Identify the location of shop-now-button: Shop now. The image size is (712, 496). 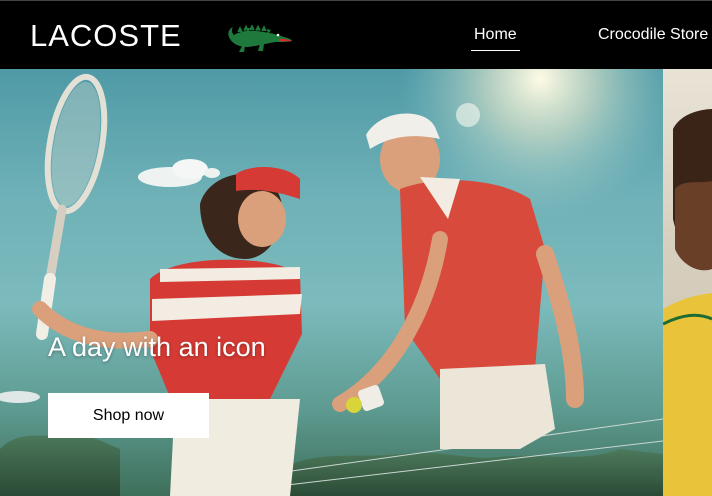
(128, 415).